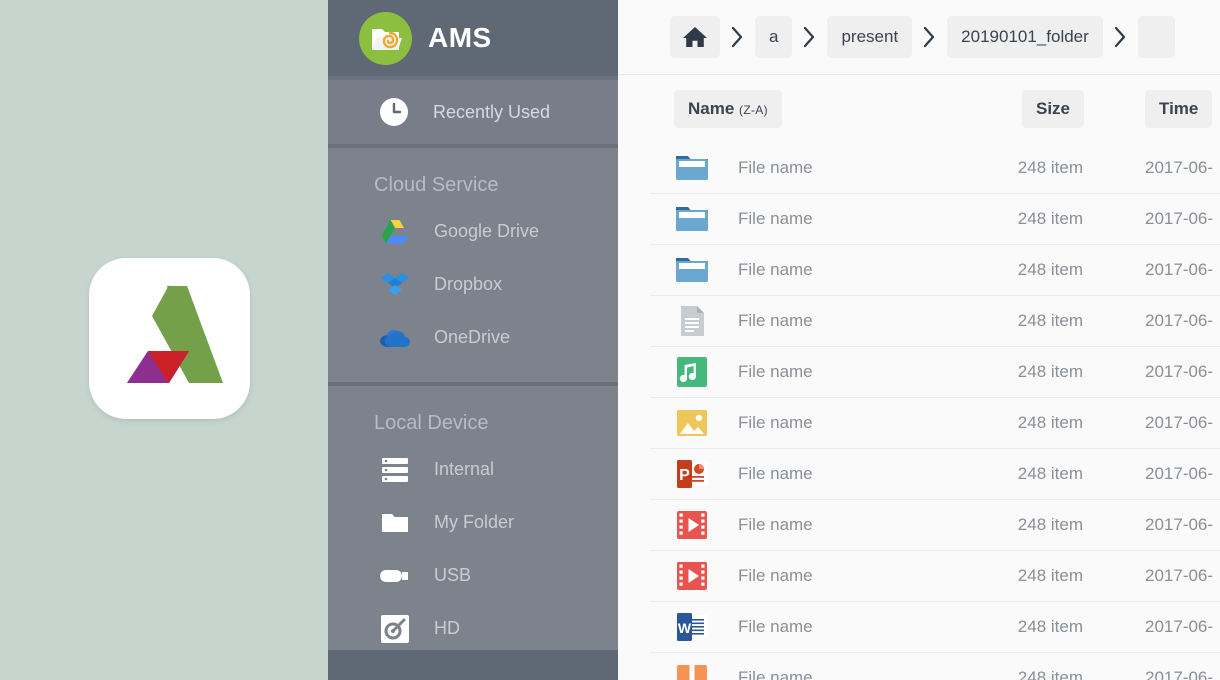 This screenshot has height=680, width=1220. What do you see at coordinates (395, 629) in the screenshot?
I see `harddisk-icon` at bounding box center [395, 629].